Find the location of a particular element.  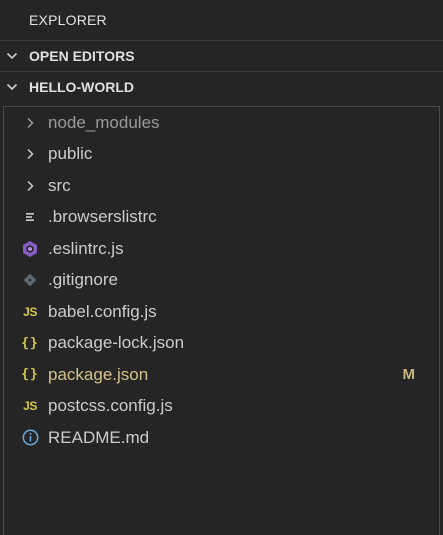

tree-item-label: babel.config.js is located at coordinates (102, 311).